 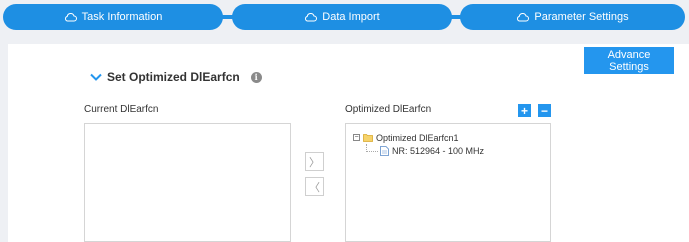 I want to click on tree-node-root: − Optimized DlEarfcn1, so click(x=418, y=137).